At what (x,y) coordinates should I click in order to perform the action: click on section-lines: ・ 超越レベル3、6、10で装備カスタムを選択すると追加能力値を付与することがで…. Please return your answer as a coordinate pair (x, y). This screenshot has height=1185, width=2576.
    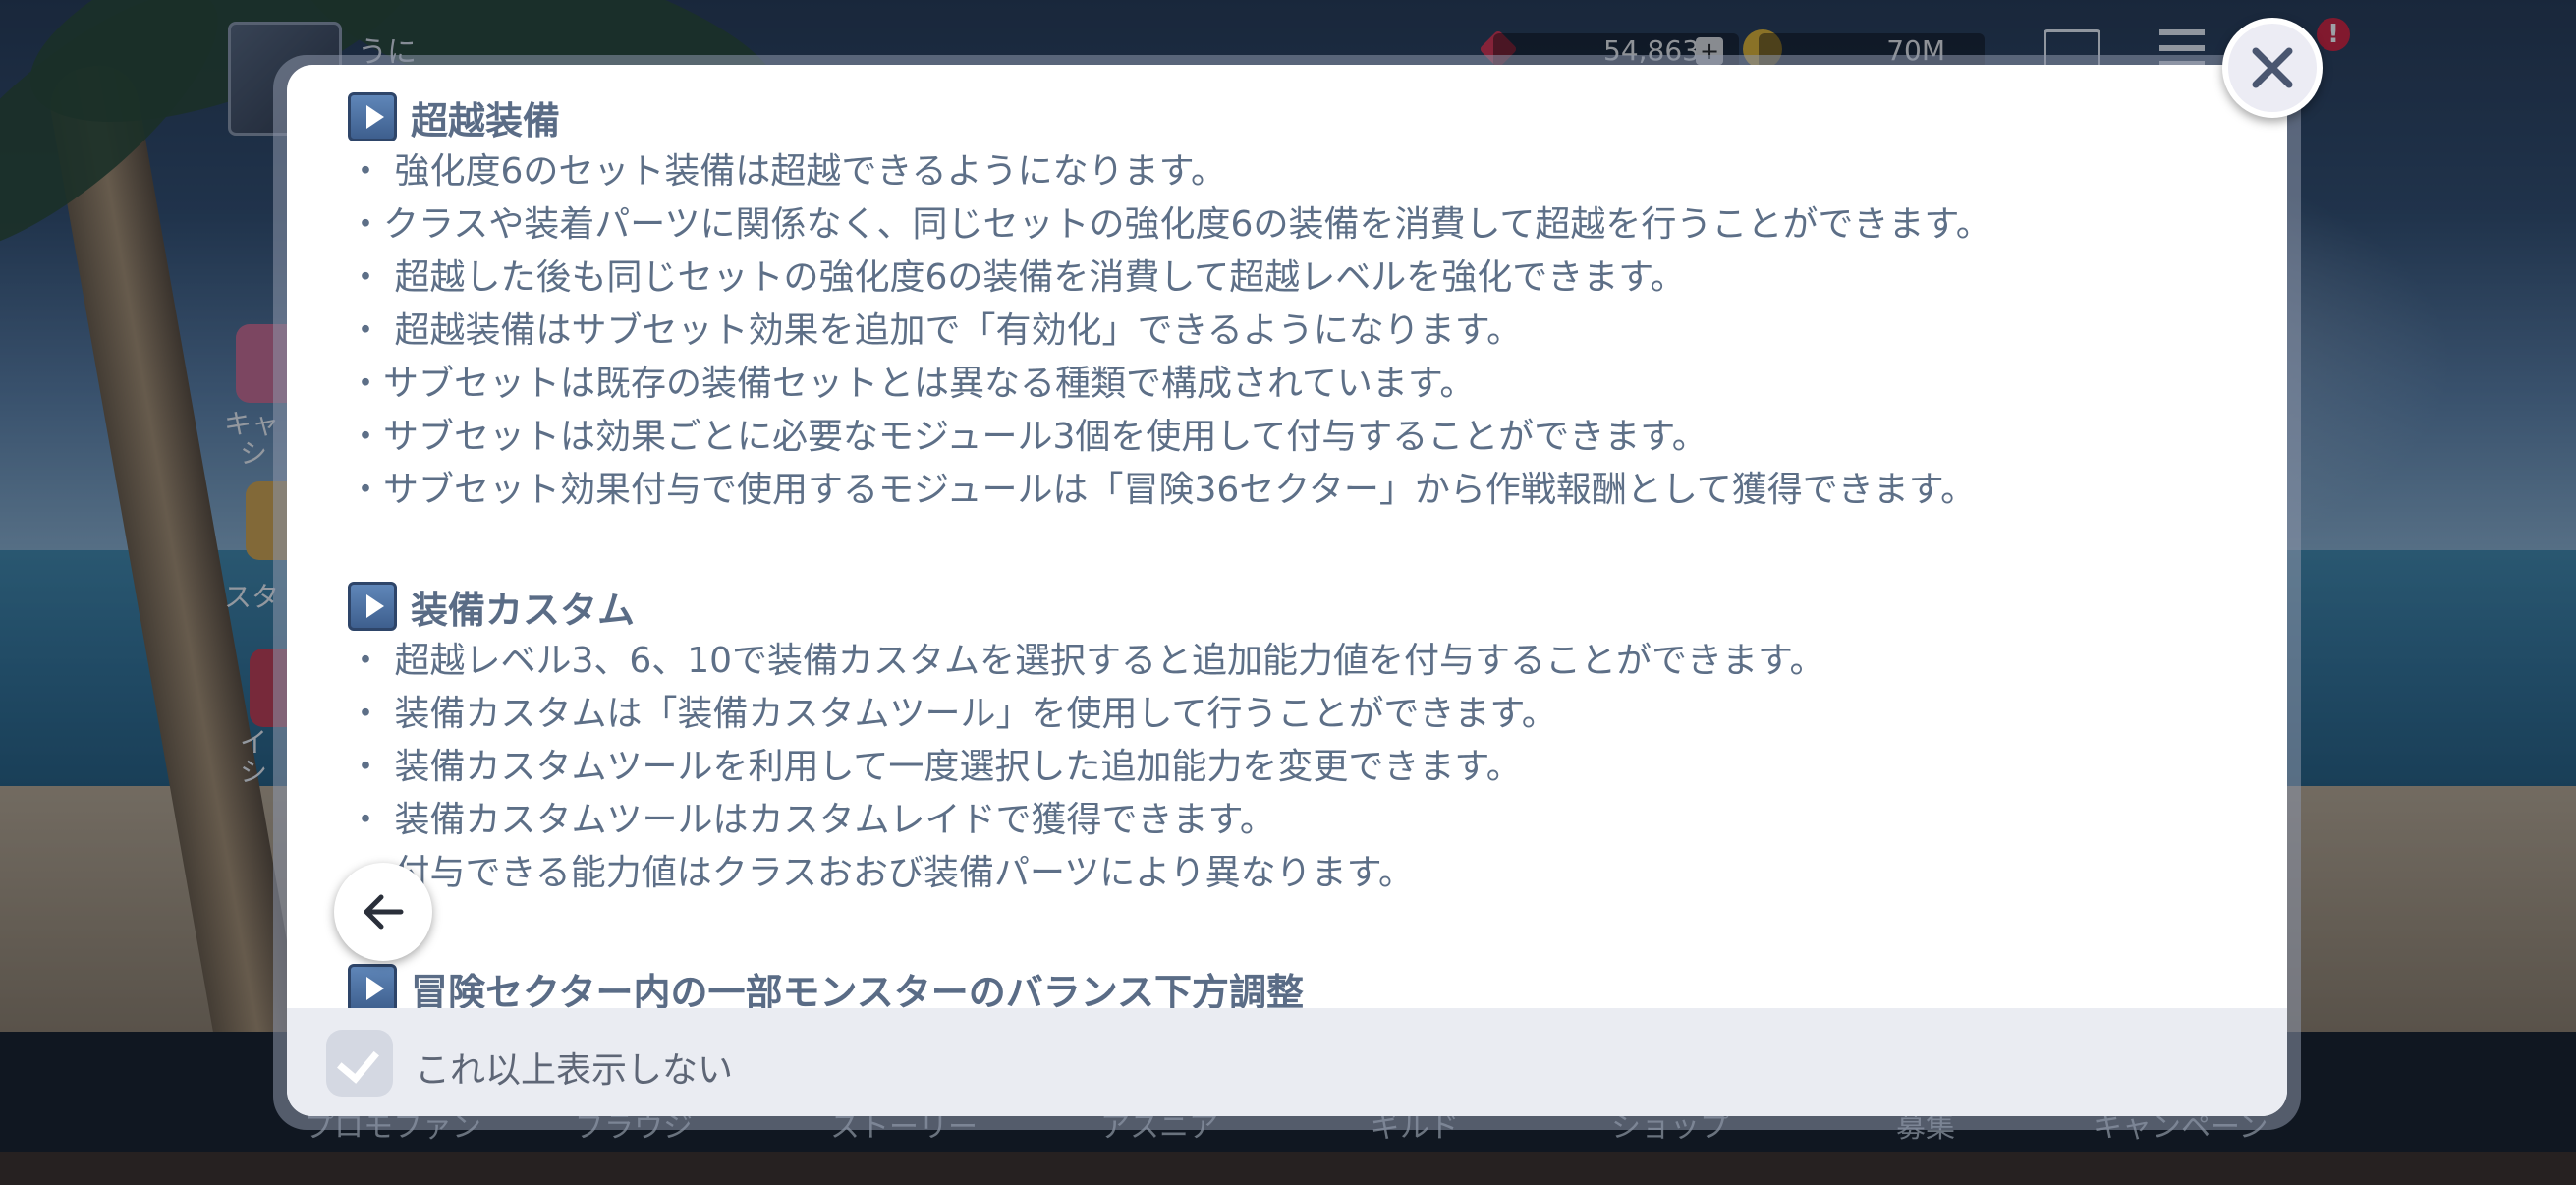
    Looking at the image, I should click on (1086, 768).